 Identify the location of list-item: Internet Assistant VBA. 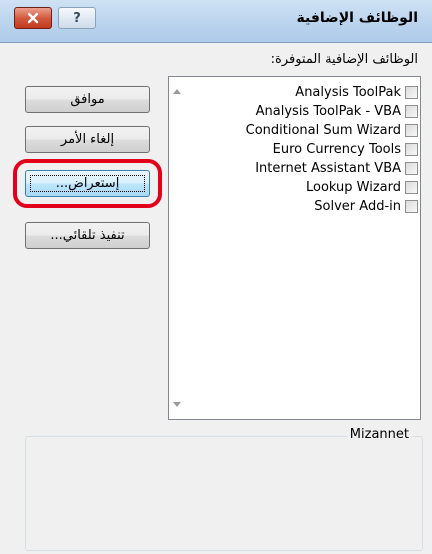
(333, 168).